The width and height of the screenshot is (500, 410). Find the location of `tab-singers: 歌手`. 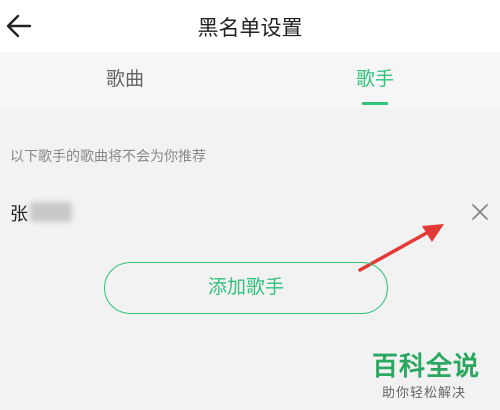

tab-singers: 歌手 is located at coordinates (375, 80).